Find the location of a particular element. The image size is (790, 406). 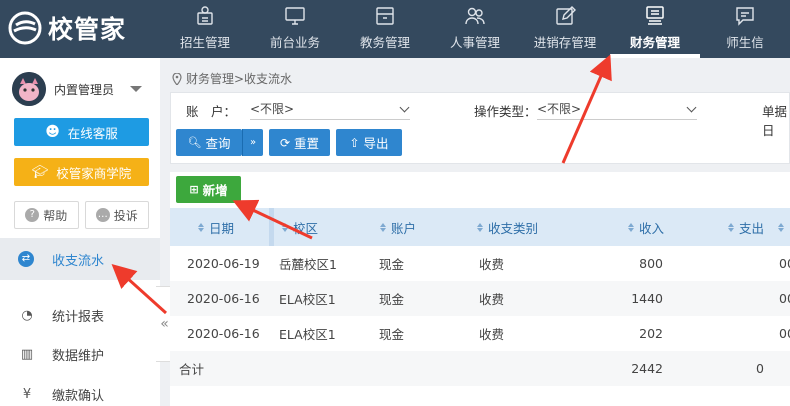

breadcrumb: 财务管理>收支流水 is located at coordinates (232, 78).